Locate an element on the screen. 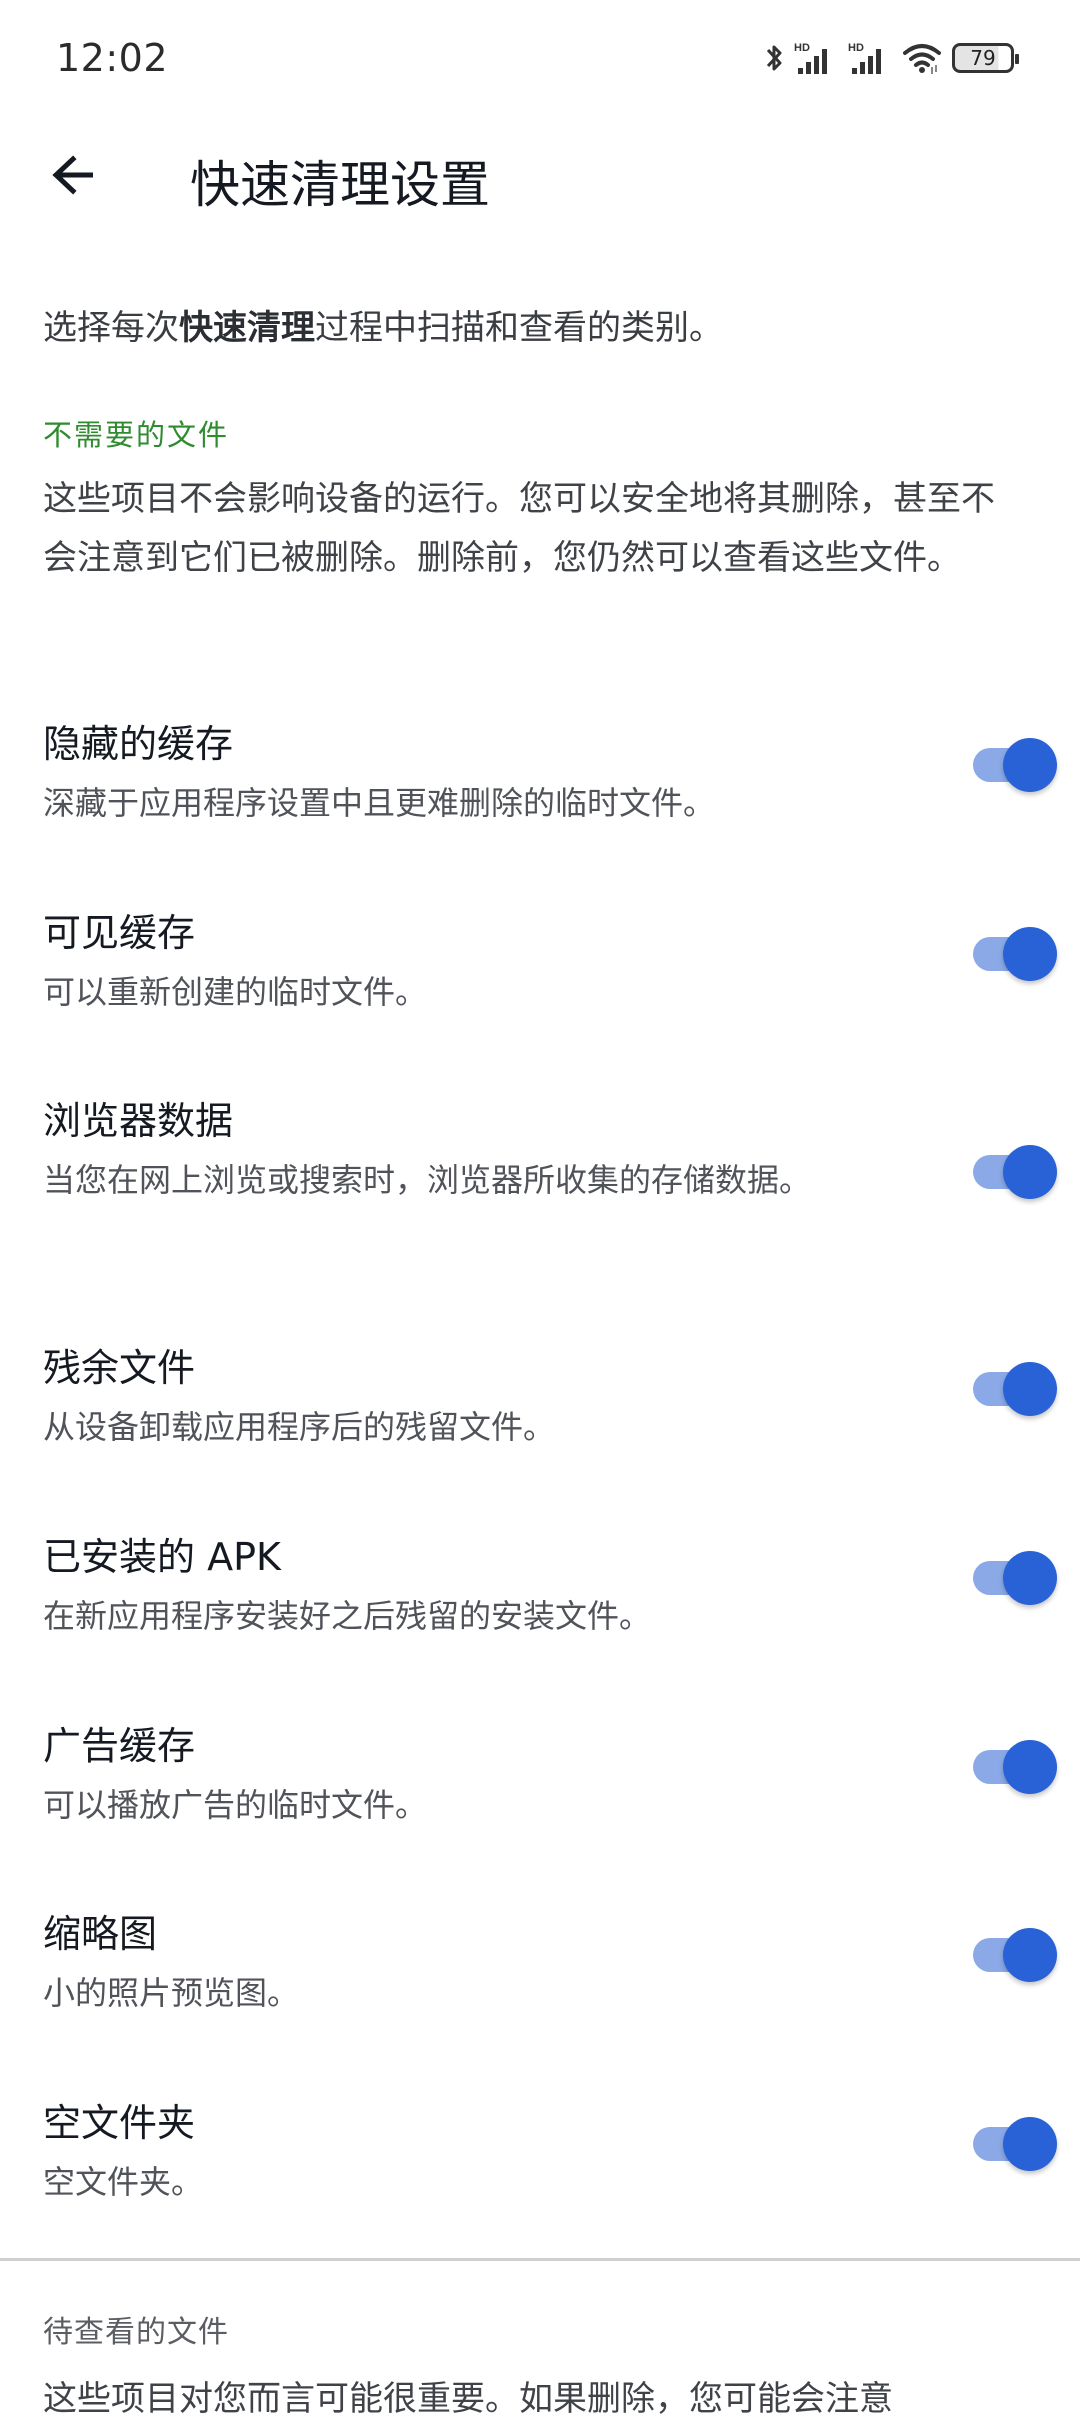 The width and height of the screenshot is (1080, 2429). intro-prefix: 选择每次 is located at coordinates (111, 328).